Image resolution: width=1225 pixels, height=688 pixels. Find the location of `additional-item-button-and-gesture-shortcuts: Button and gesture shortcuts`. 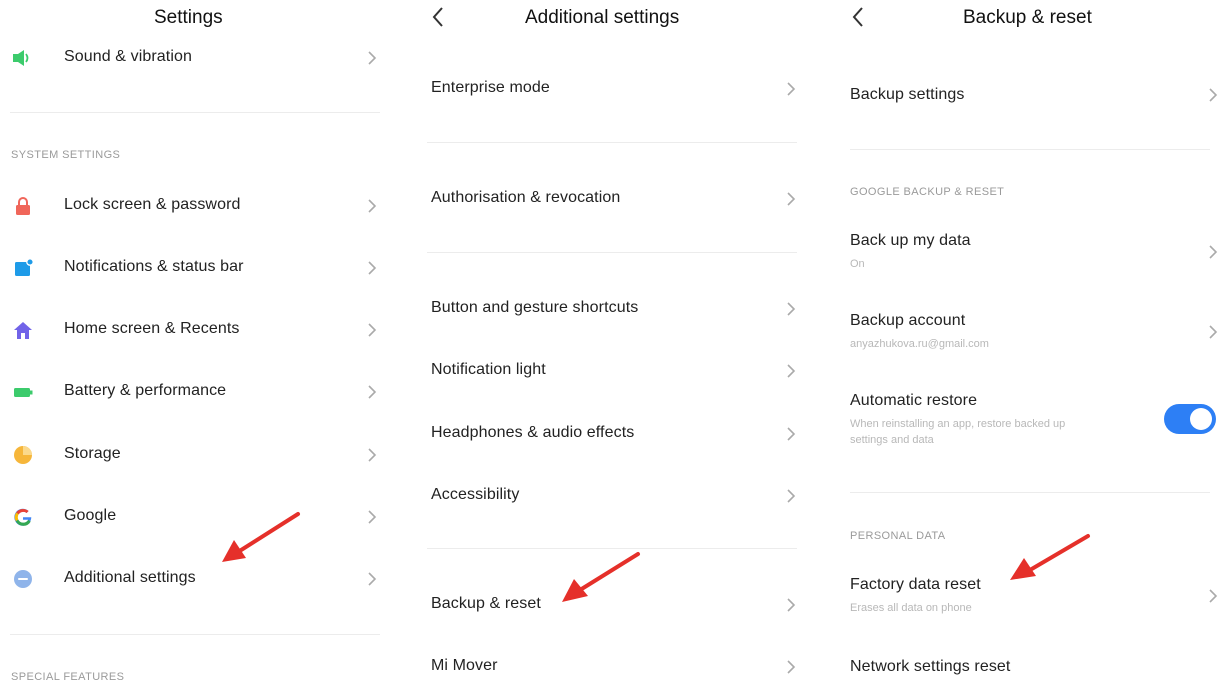

additional-item-button-and-gesture-shortcuts: Button and gesture shortcuts is located at coordinates (610, 309).